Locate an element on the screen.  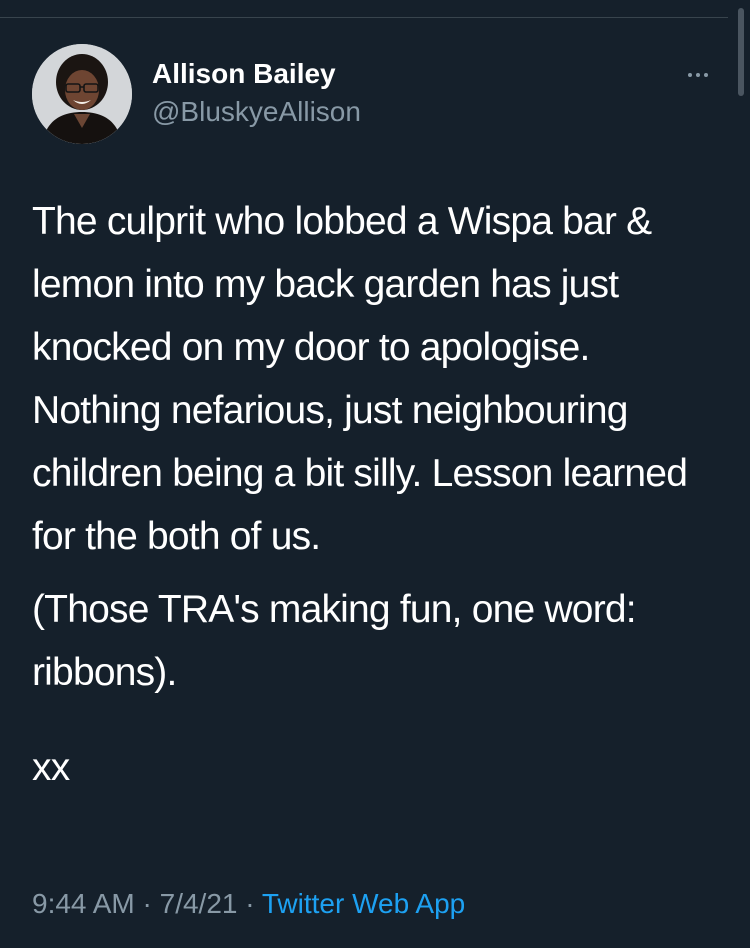
author-avatar is located at coordinates (82, 94).